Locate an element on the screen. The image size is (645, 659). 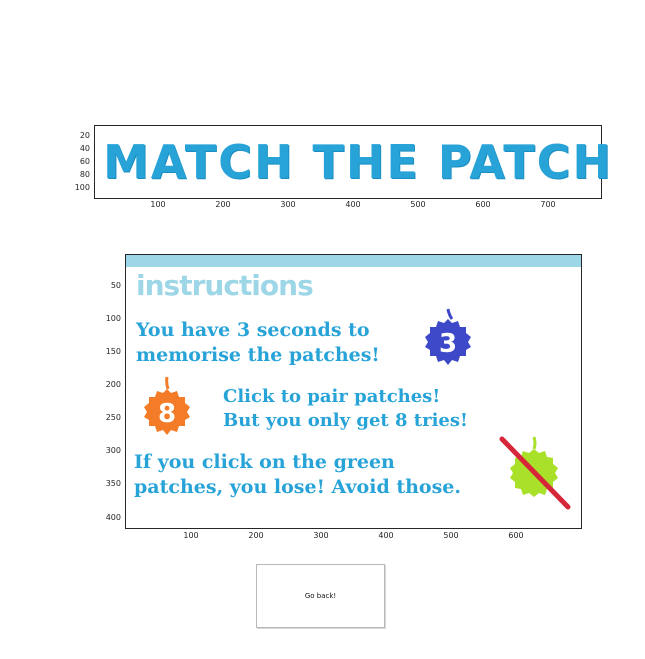
instr-y-tick: 150 is located at coordinates (113, 351).